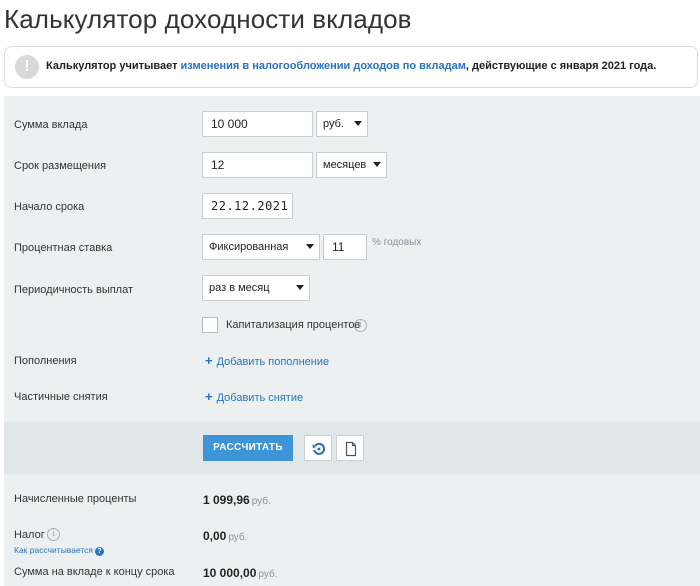  What do you see at coordinates (49, 207) in the screenshot?
I see `start-label: Начало срока` at bounding box center [49, 207].